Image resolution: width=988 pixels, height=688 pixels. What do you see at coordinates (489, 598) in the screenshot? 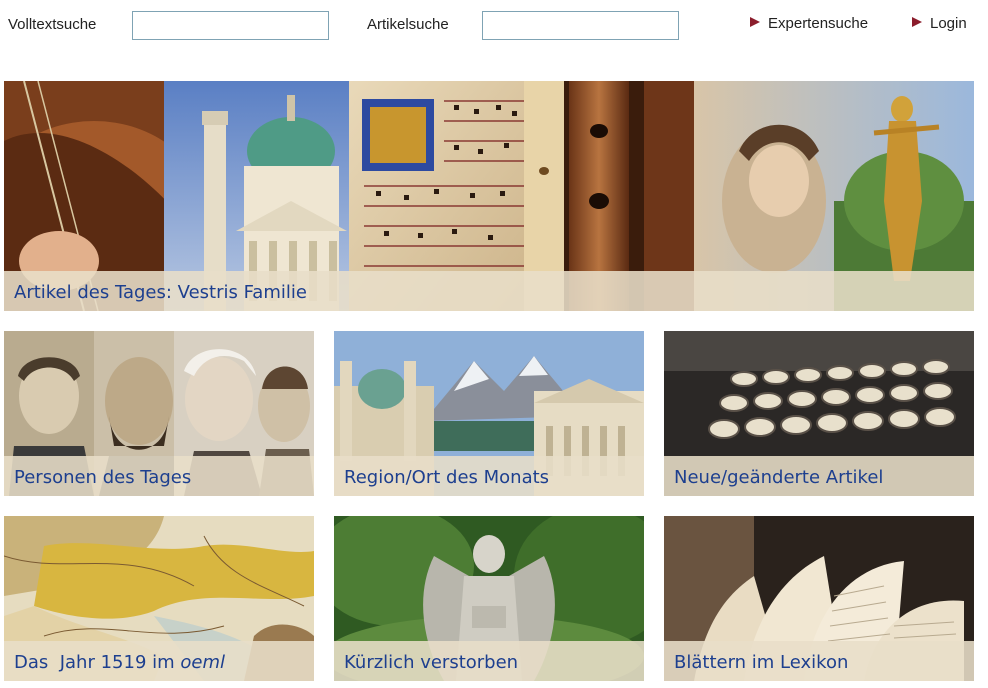
I see `recently-deceased-tile: Kürzlich verstorben` at bounding box center [489, 598].